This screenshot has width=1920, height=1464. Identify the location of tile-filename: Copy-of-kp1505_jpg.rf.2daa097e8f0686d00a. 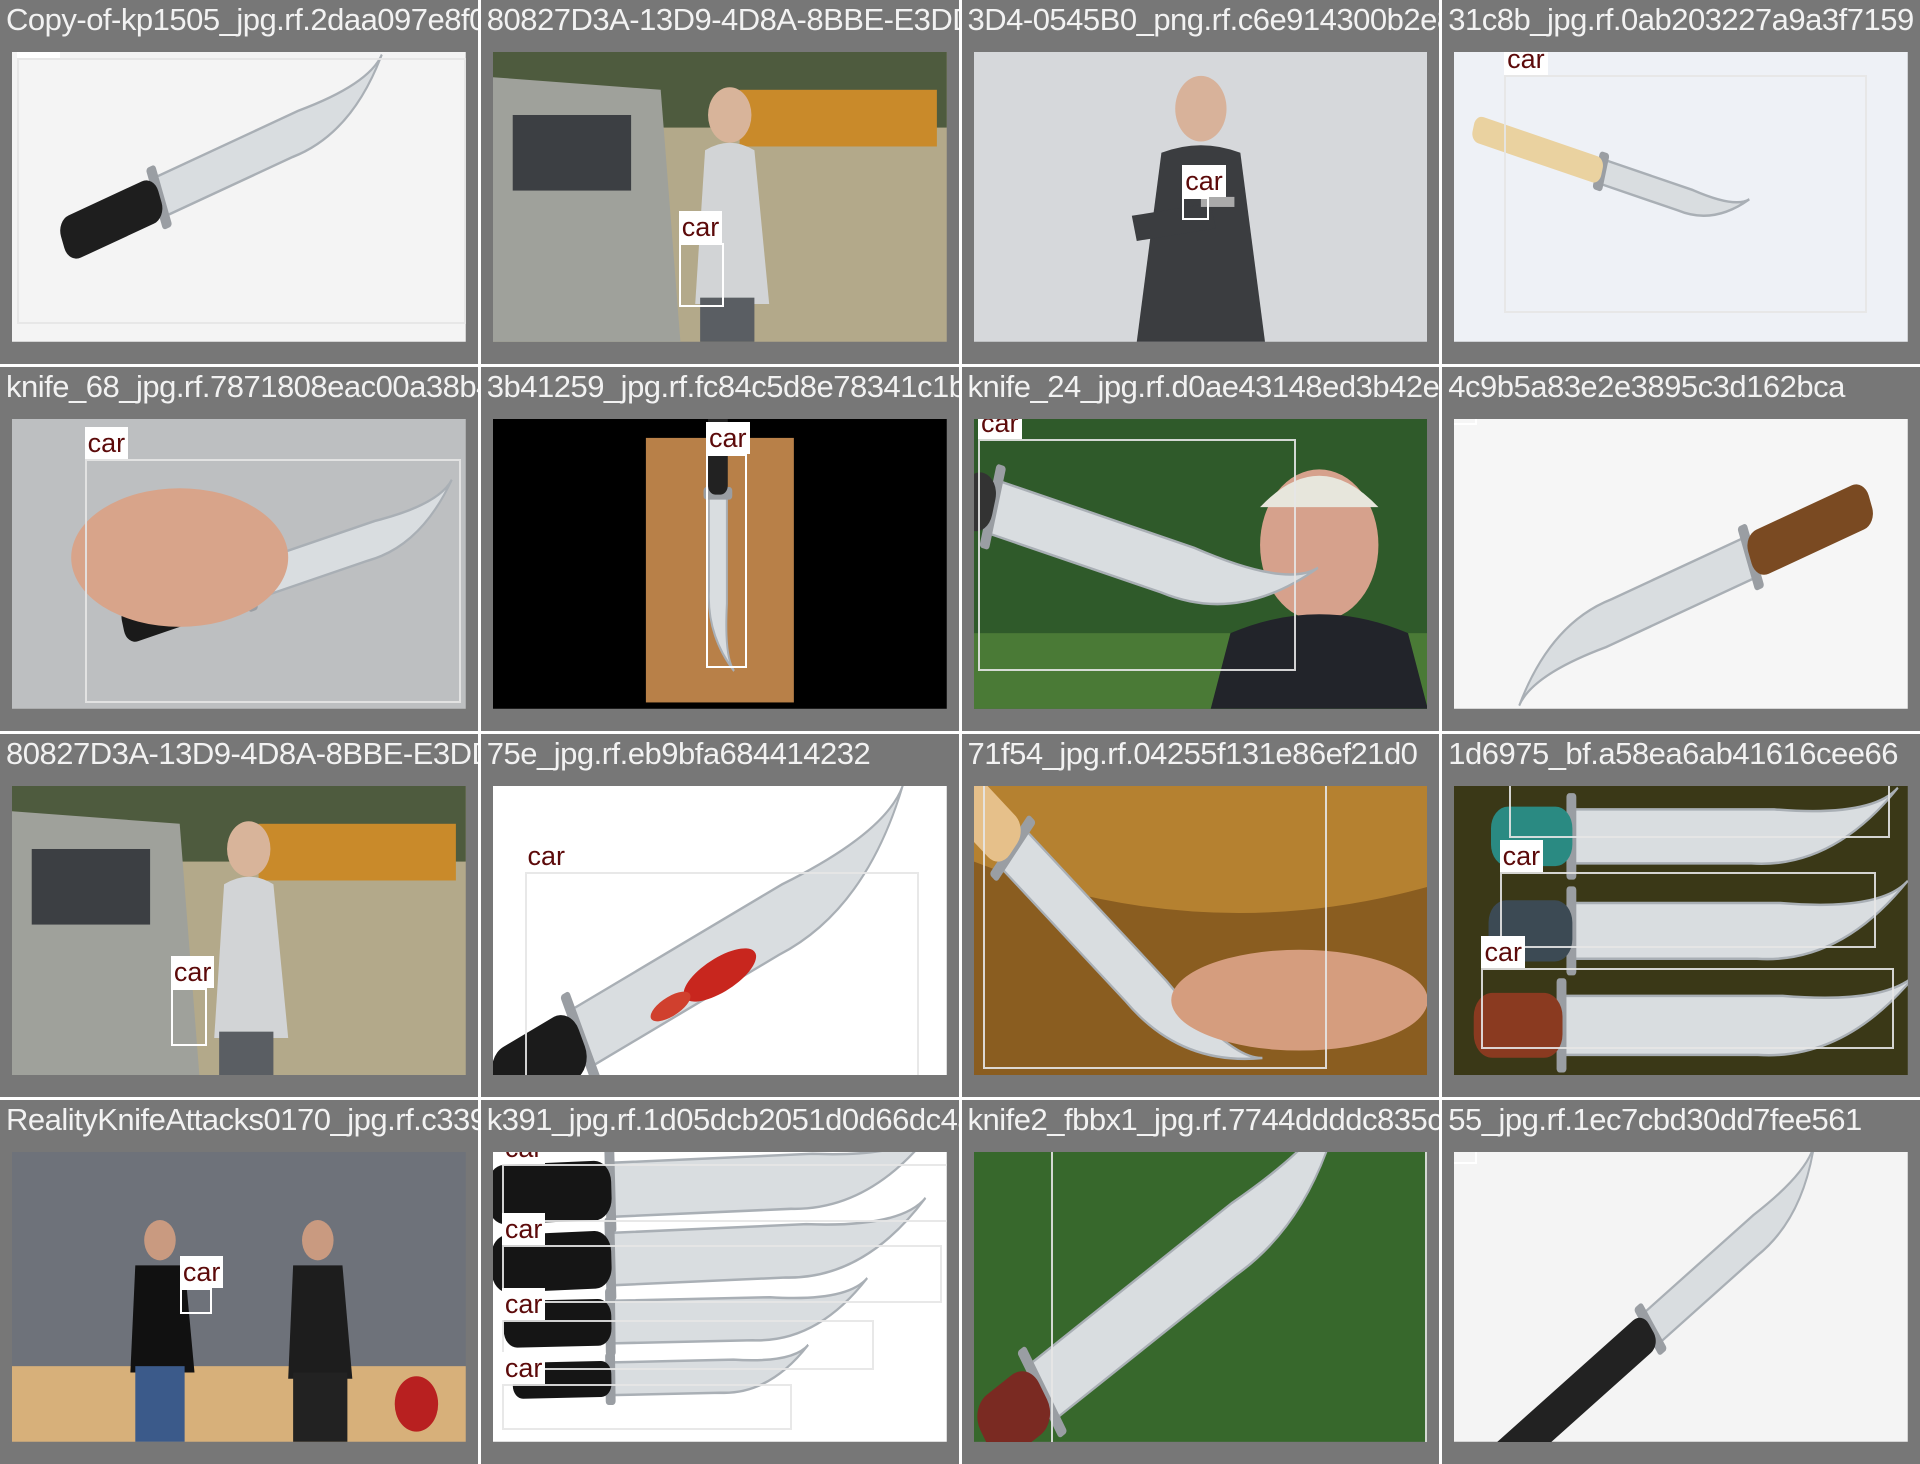
(242, 19).